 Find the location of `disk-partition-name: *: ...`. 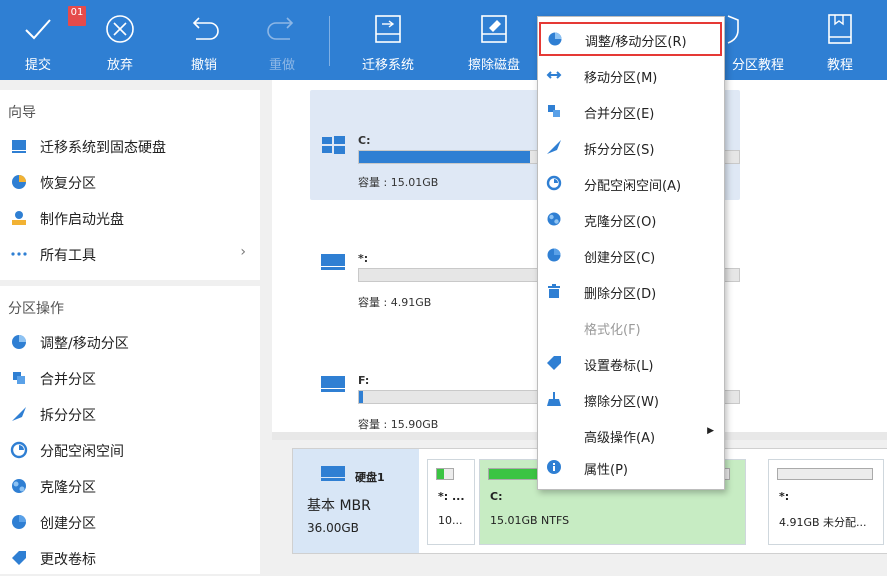

disk-partition-name: *: ... is located at coordinates (451, 496).